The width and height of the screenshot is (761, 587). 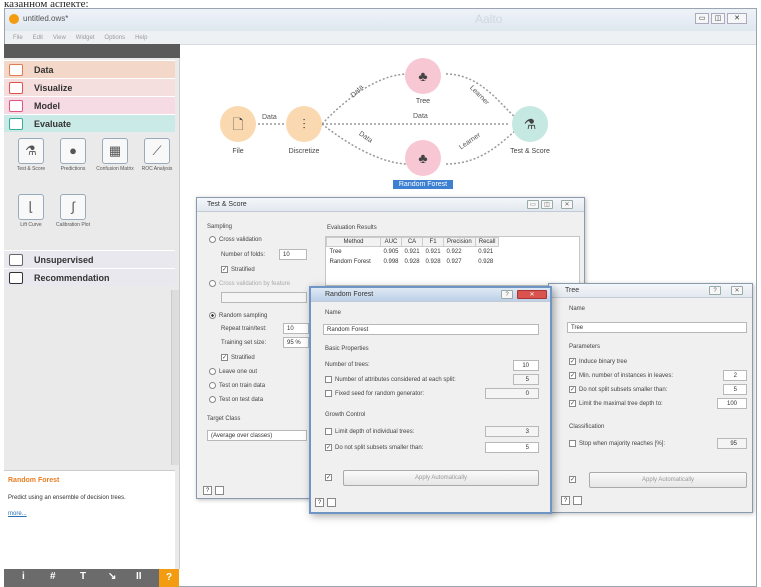 What do you see at coordinates (718, 18) in the screenshot?
I see `maximize-button: ◫` at bounding box center [718, 18].